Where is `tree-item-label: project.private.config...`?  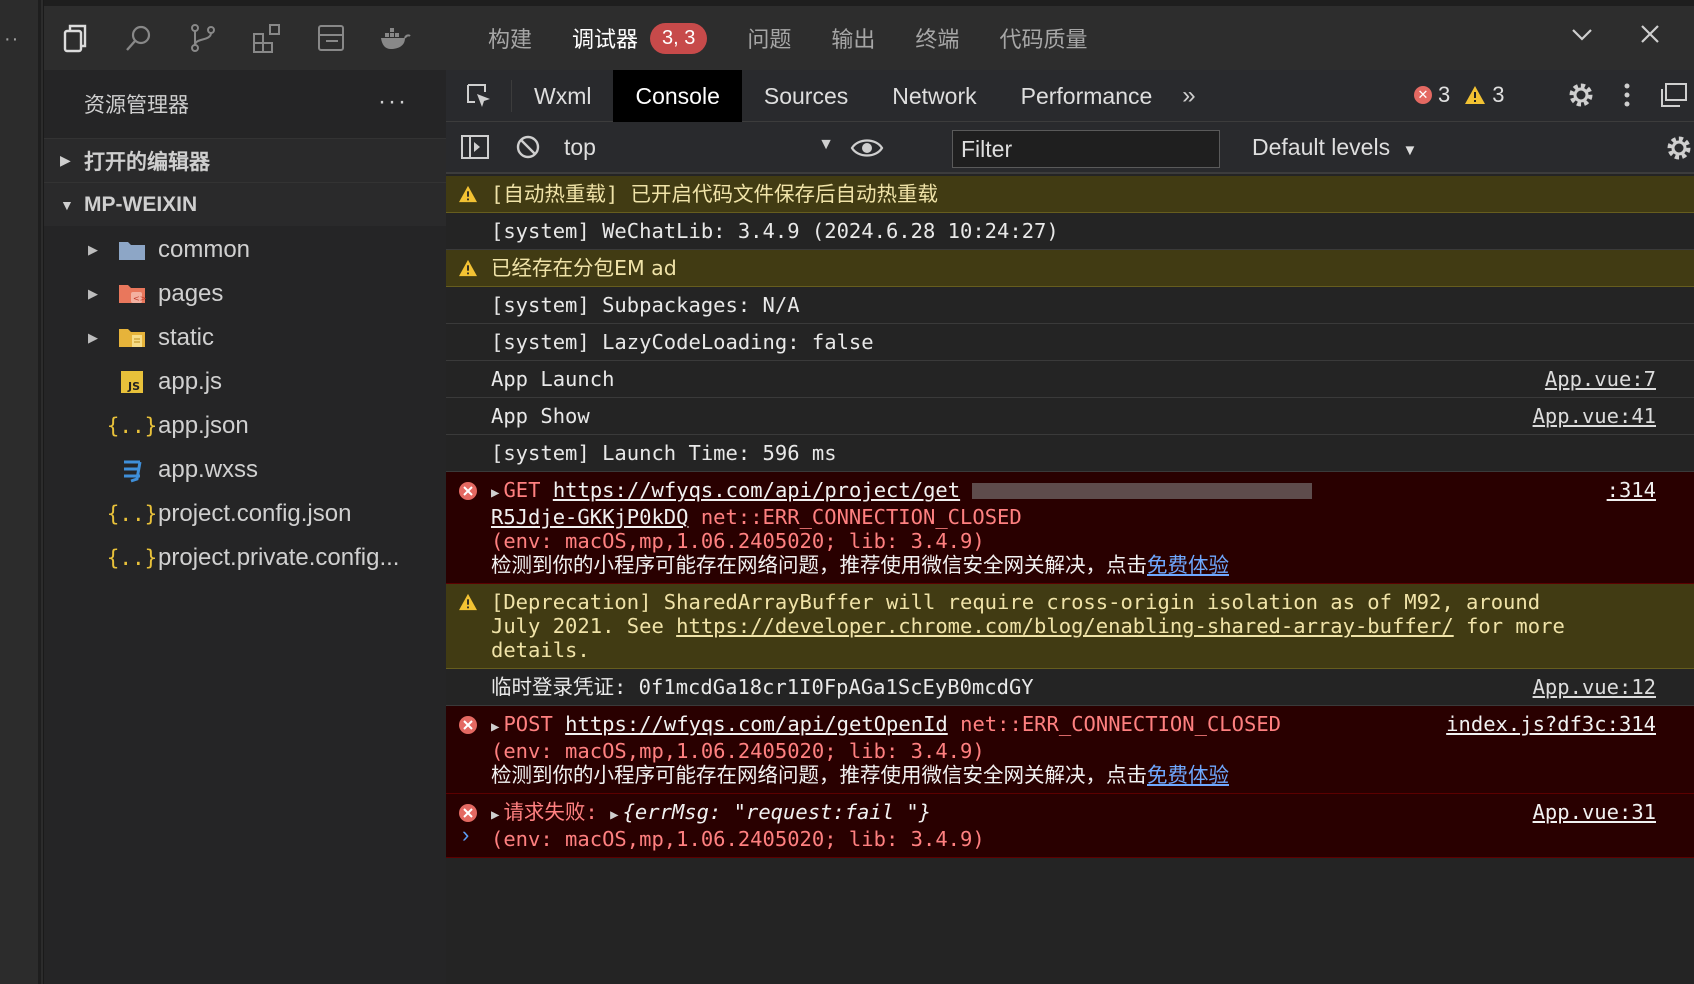
tree-item-label: project.private.config... is located at coordinates (279, 557).